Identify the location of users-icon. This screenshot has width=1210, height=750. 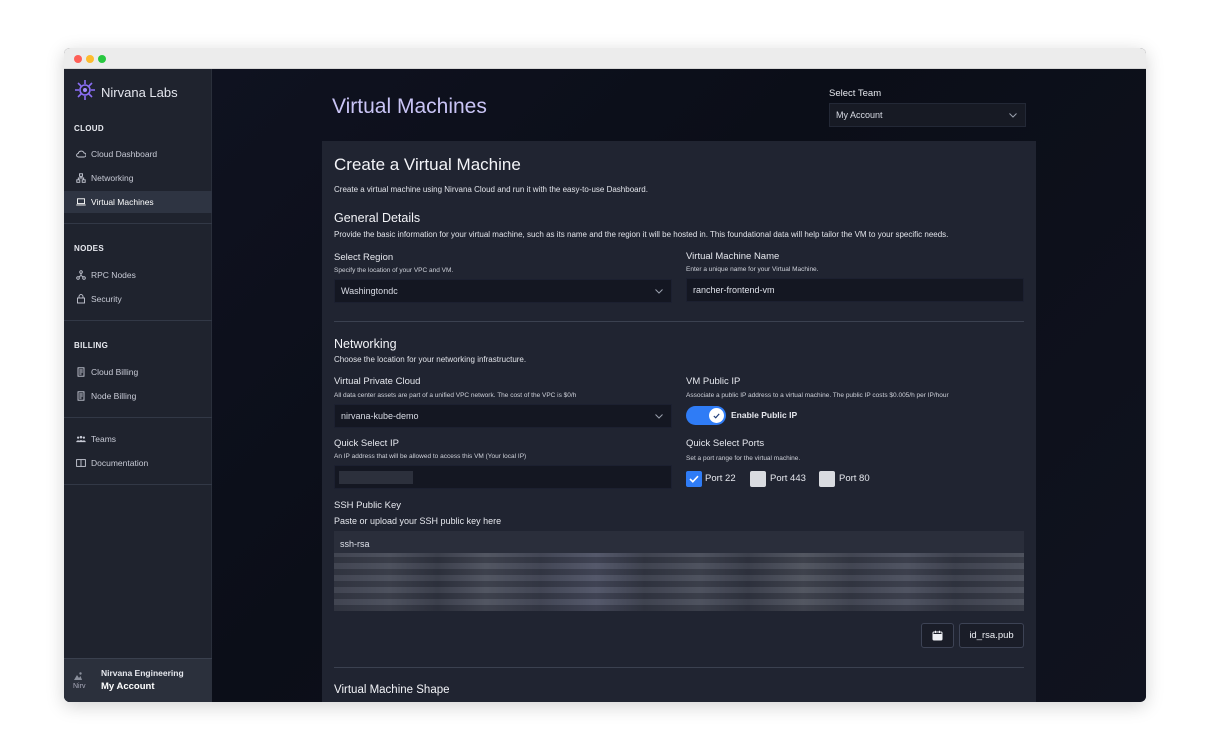
(81, 439).